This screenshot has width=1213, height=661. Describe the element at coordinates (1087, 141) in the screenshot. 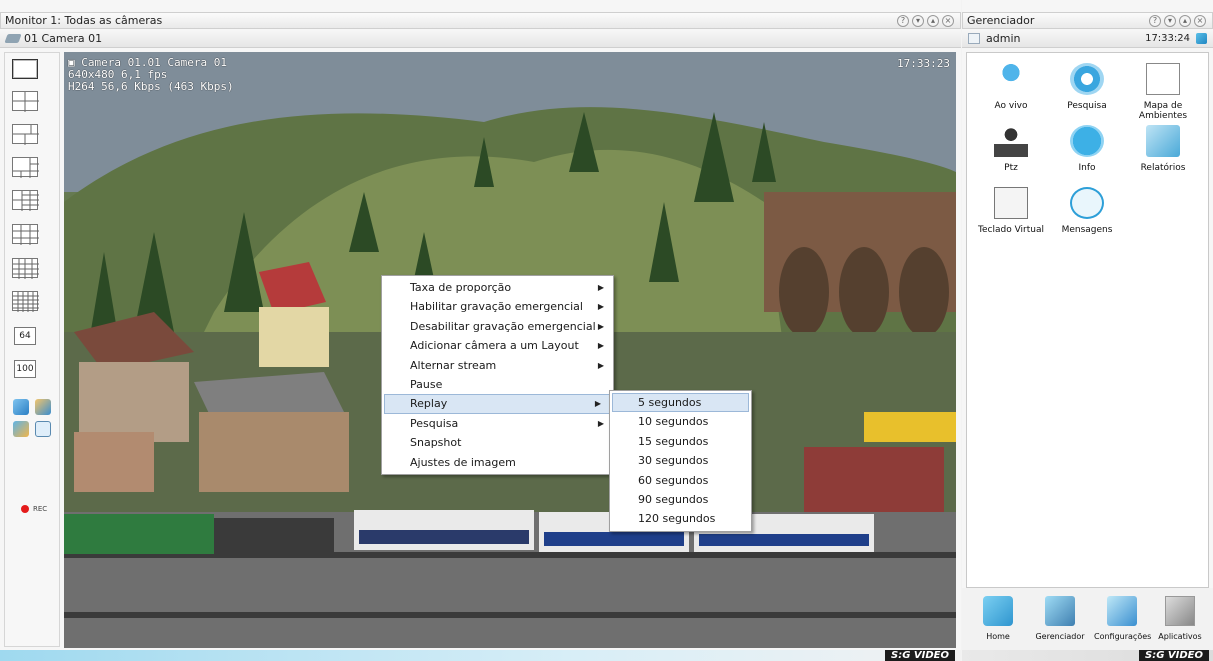

I see `info-icon` at that location.